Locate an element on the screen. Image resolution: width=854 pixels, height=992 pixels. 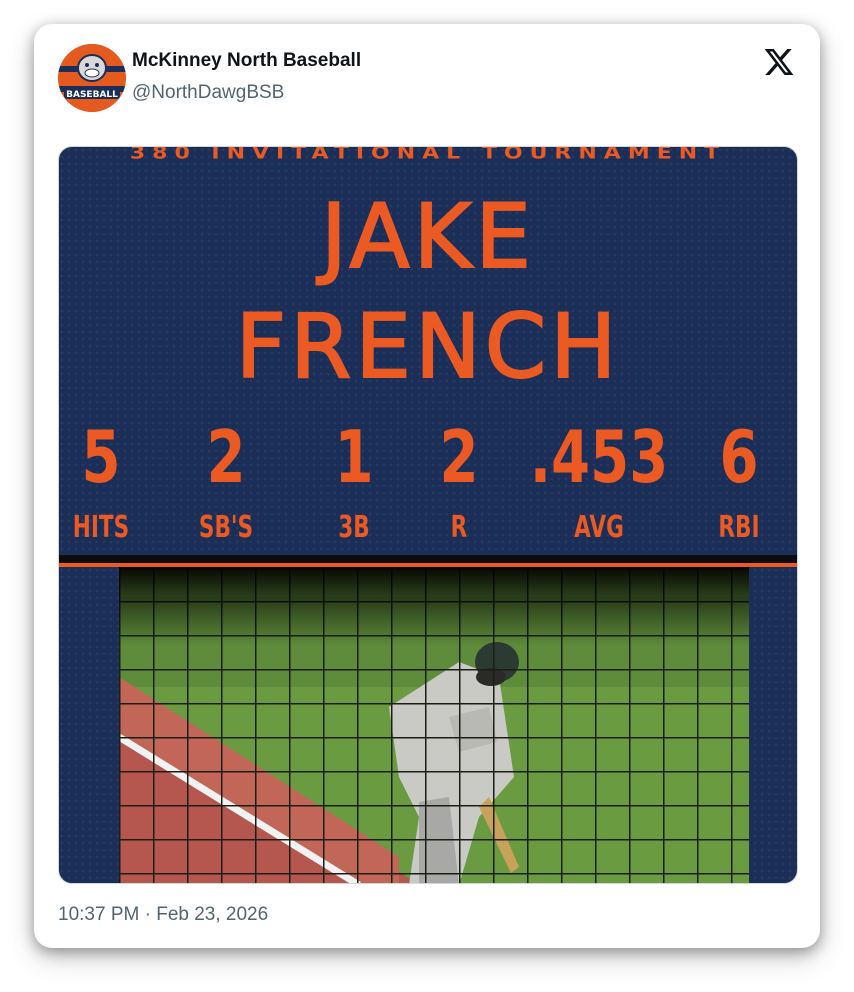
stat-triples: 1 3B is located at coordinates (354, 481).